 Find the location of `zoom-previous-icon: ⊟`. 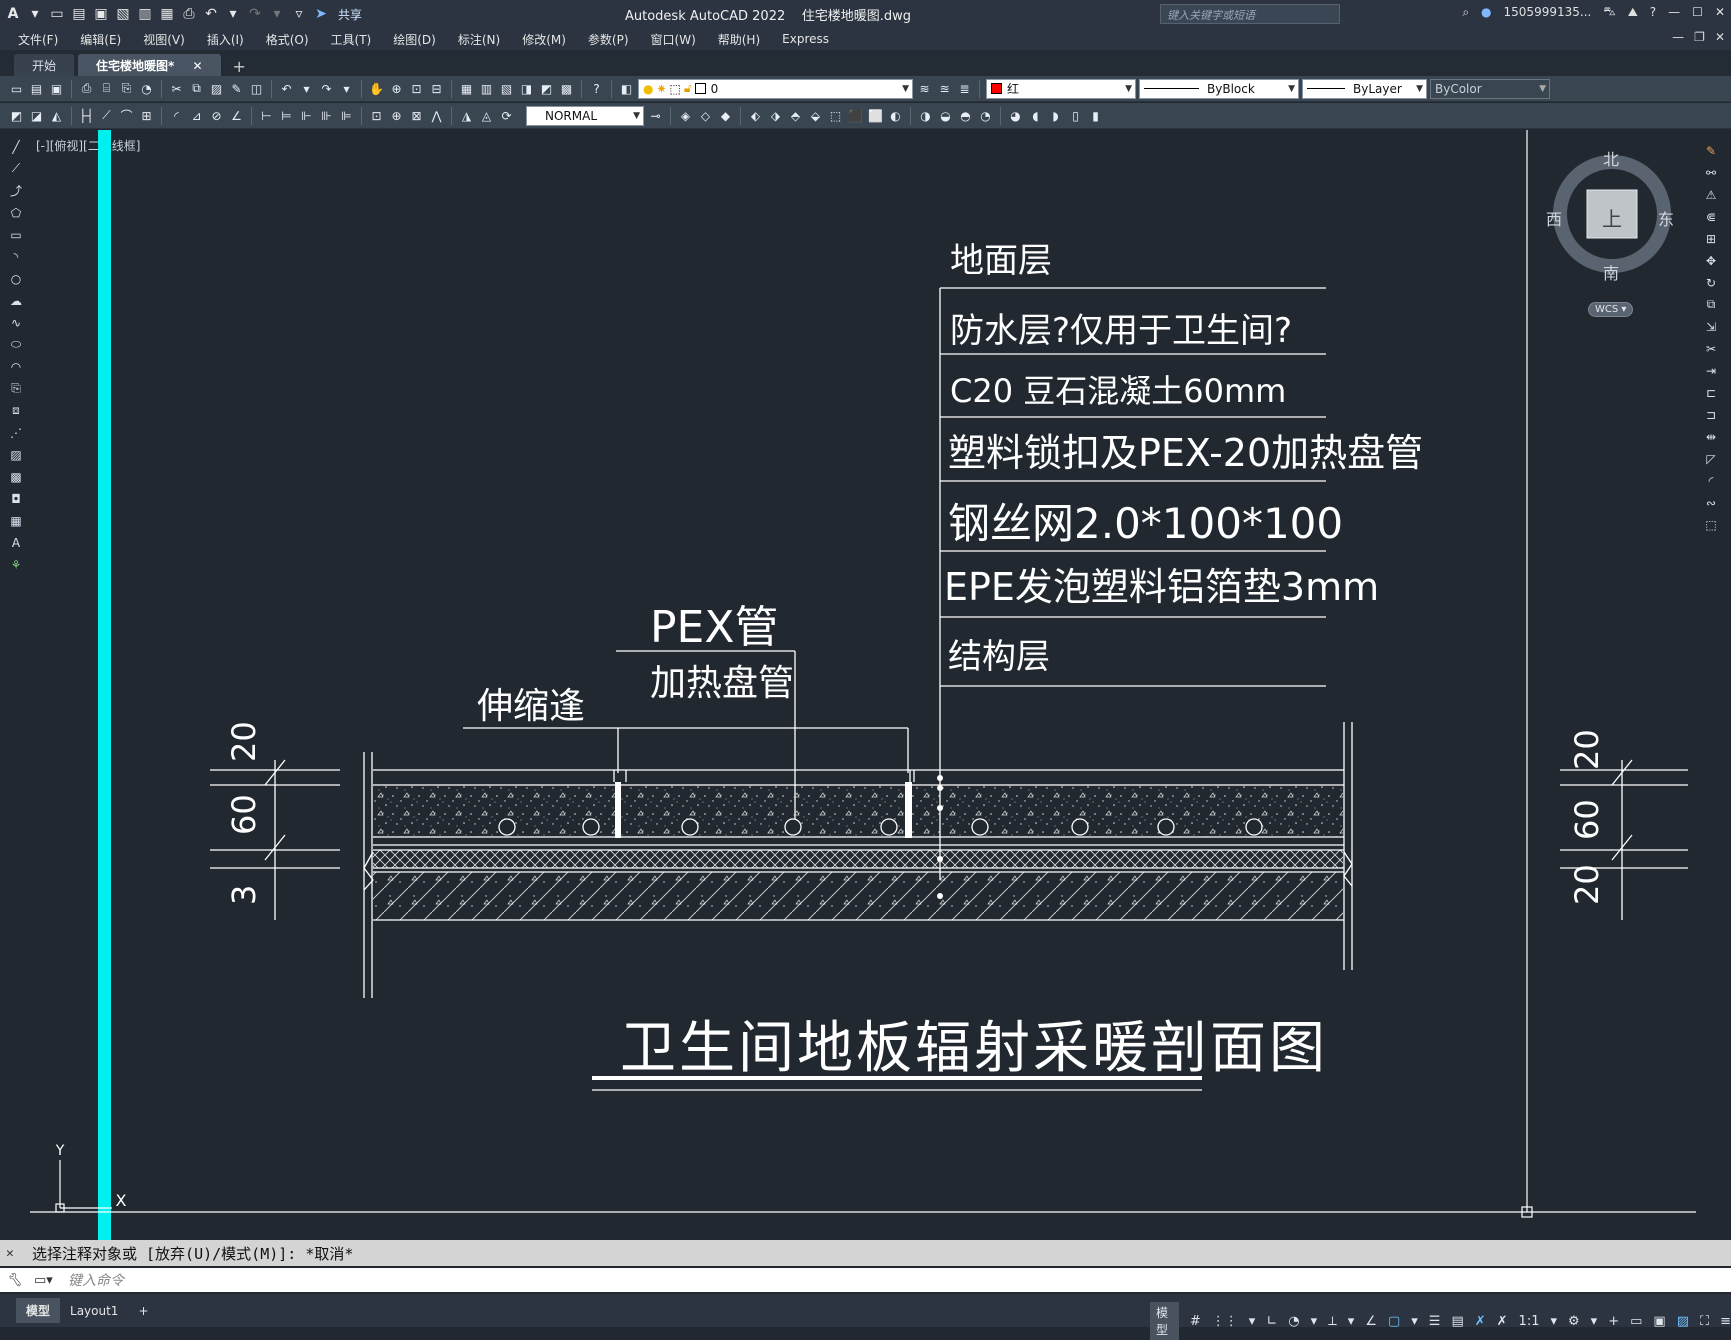

zoom-previous-icon: ⊟ is located at coordinates (436, 88).